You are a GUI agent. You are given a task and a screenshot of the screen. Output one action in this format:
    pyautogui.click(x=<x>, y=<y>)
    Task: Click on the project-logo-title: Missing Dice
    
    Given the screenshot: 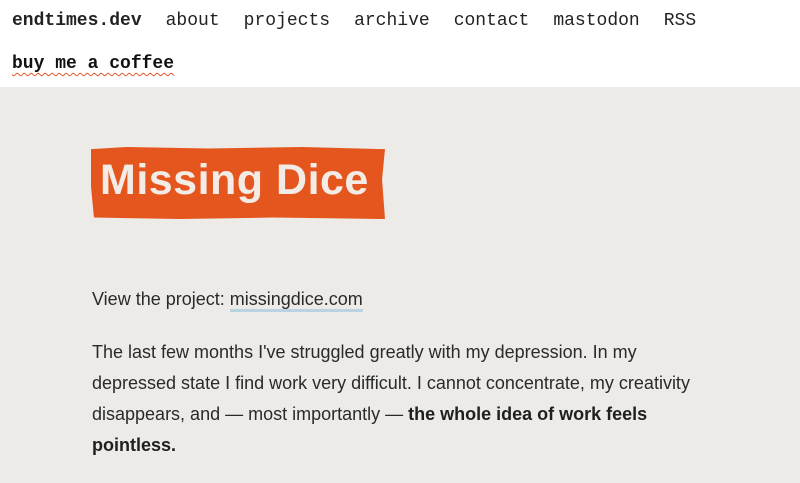 What is the action you would take?
    pyautogui.click(x=234, y=180)
    